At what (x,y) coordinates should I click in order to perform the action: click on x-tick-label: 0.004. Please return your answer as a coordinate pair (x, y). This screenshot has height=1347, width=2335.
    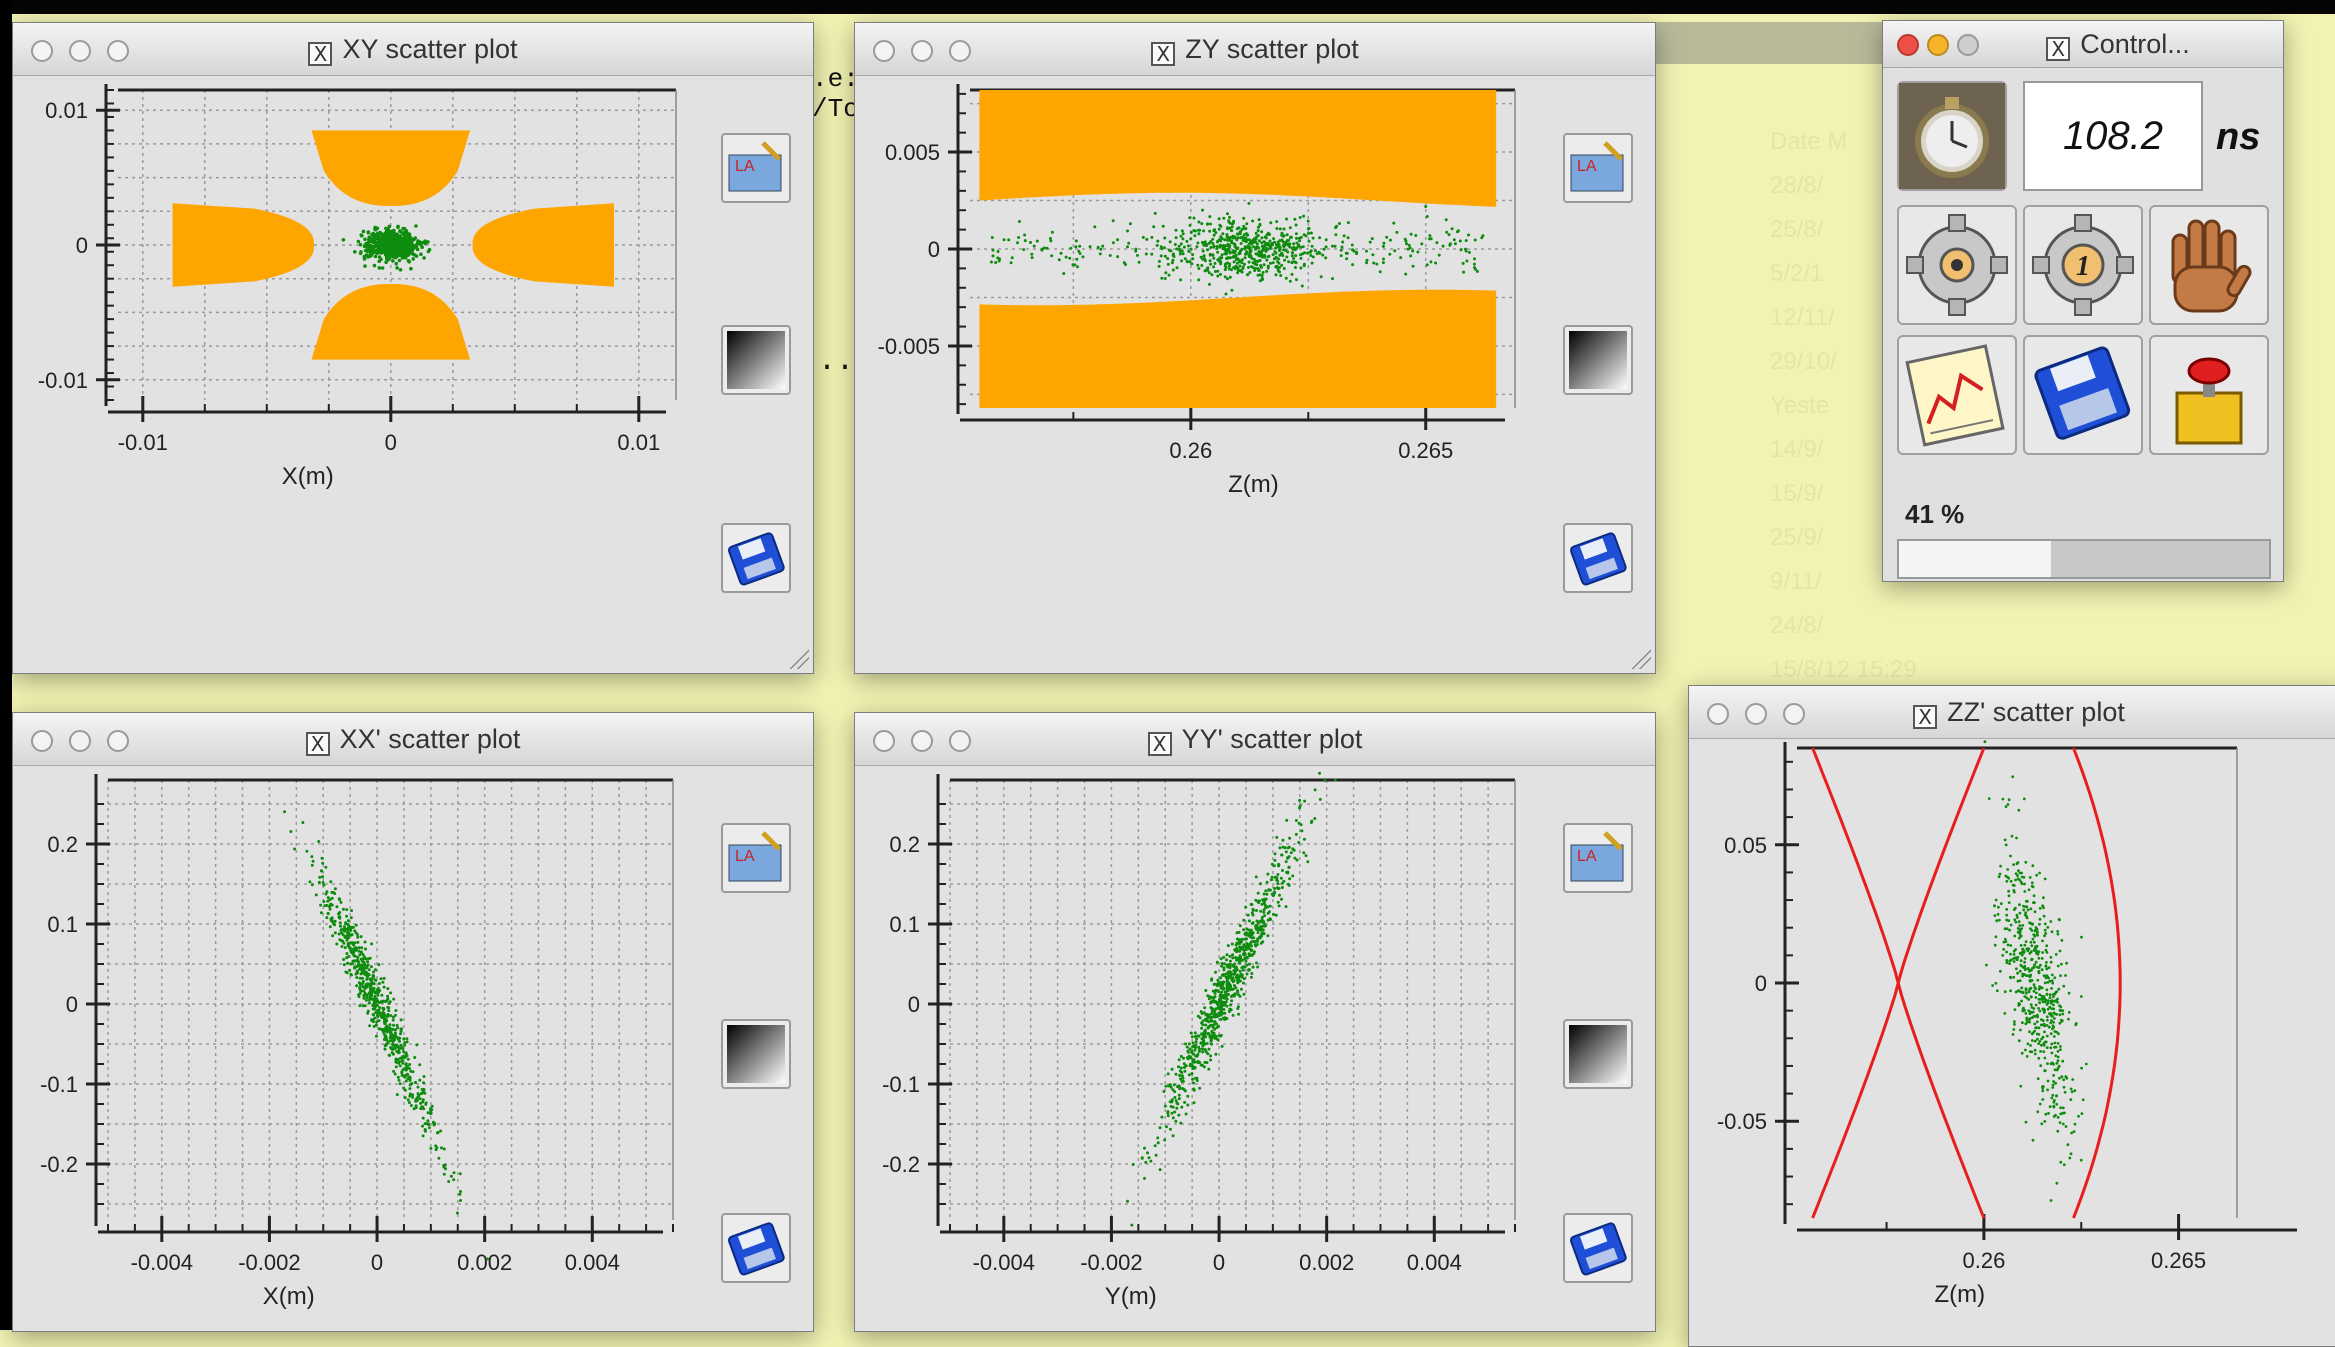
    Looking at the image, I should click on (592, 1262).